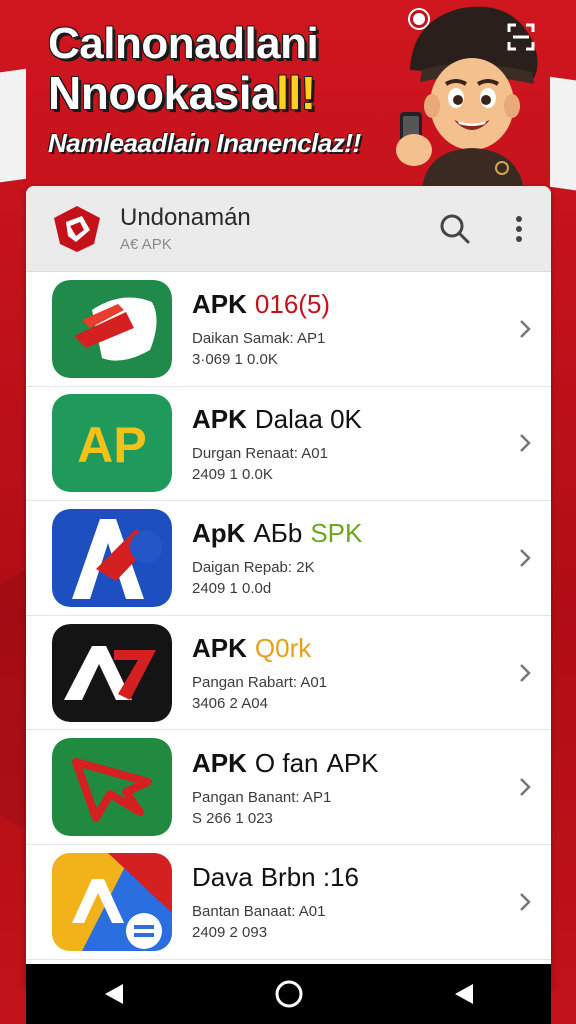 This screenshot has height=1024, width=576. I want to click on home-icon, so click(288, 994).